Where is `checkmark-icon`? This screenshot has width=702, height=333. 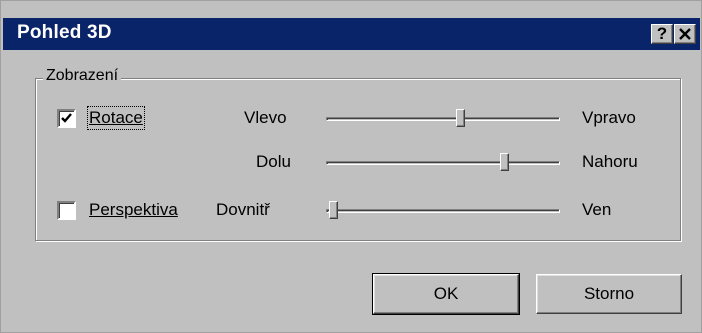 checkmark-icon is located at coordinates (66, 118).